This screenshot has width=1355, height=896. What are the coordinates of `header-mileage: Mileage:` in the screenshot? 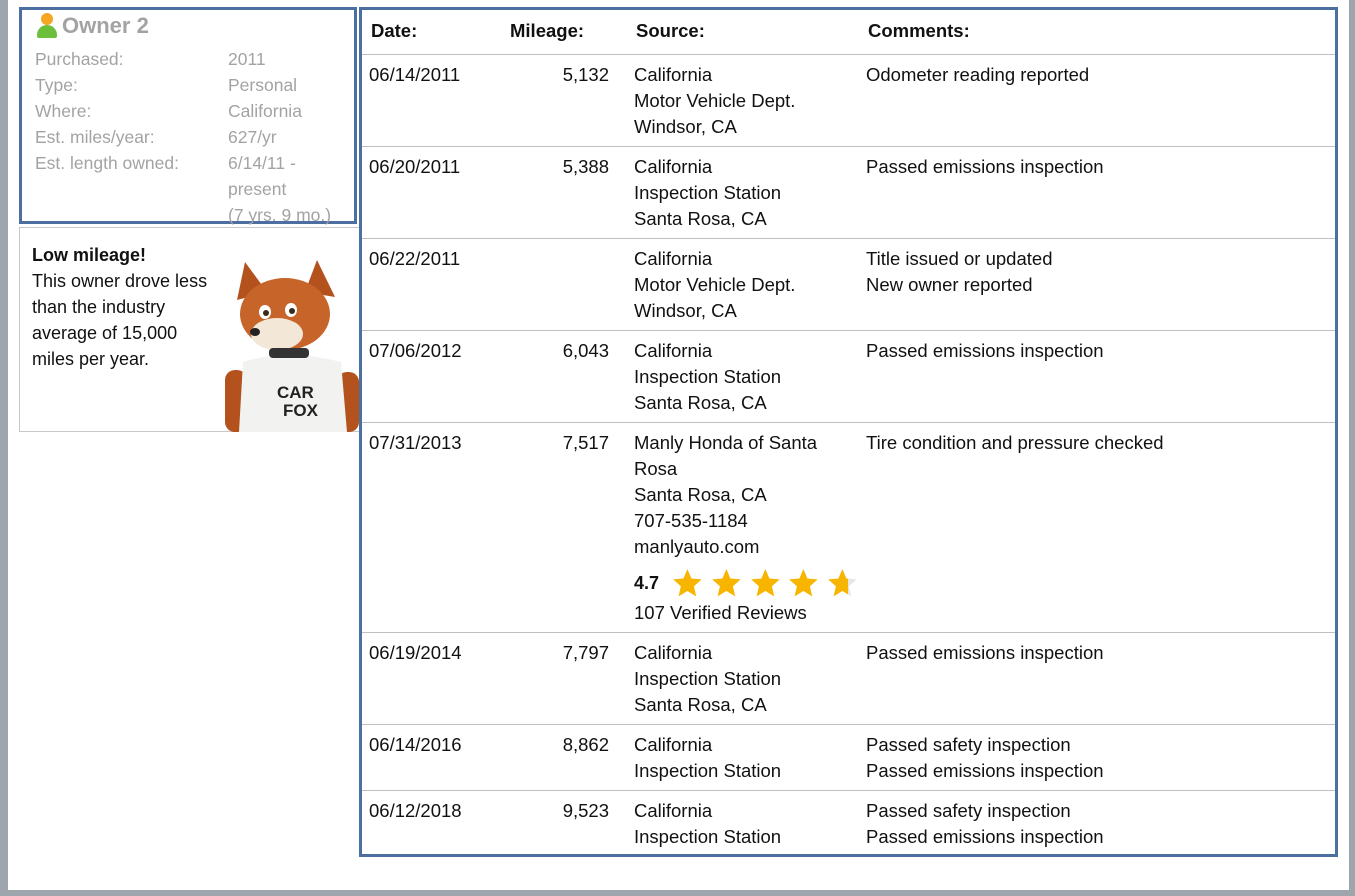 It's located at (547, 30).